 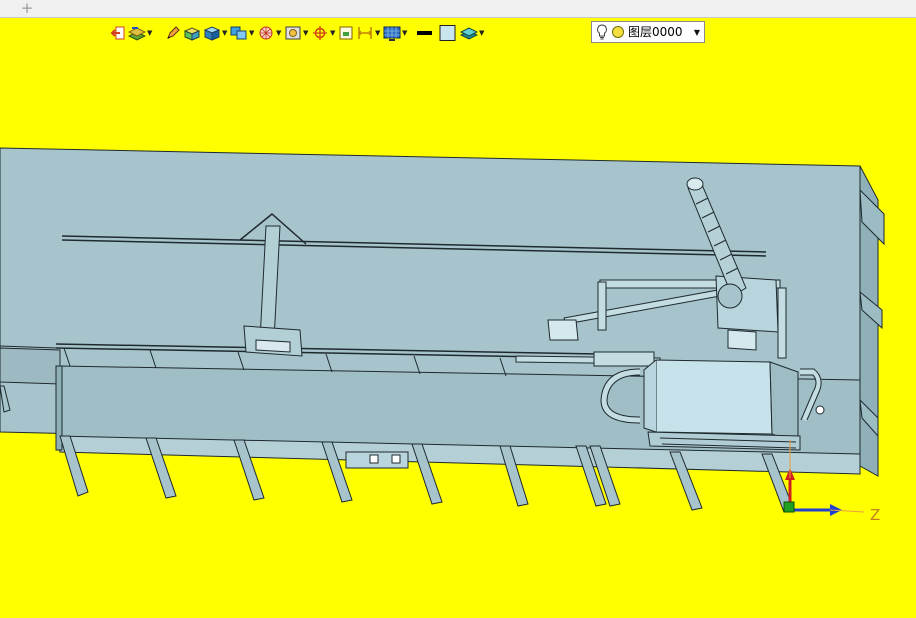 I want to click on snap-button: ▼, so click(x=323, y=33).